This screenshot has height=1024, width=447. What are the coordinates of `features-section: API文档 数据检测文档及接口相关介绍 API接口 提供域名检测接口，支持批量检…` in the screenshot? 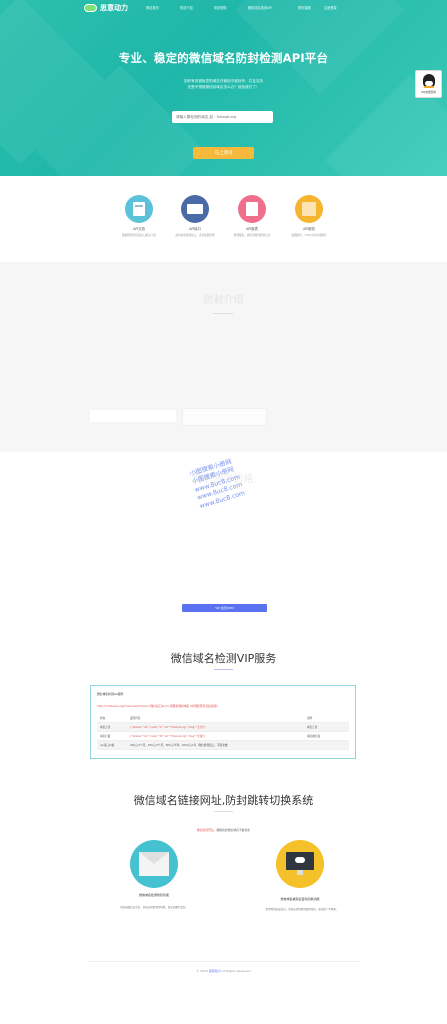 It's located at (223, 219).